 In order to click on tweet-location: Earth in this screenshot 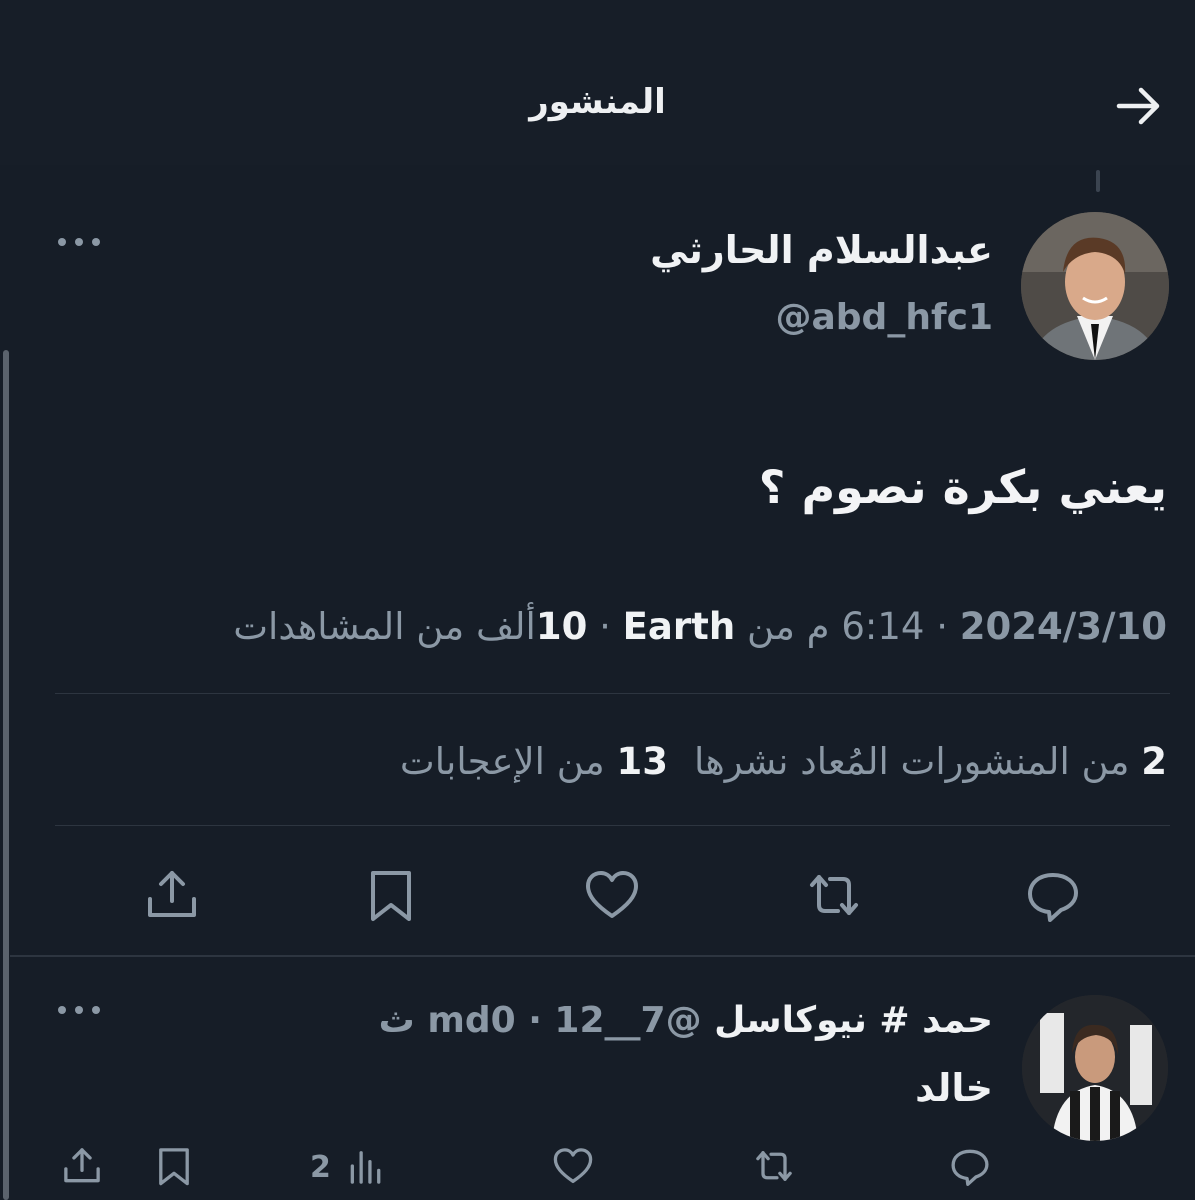, I will do `click(679, 626)`.